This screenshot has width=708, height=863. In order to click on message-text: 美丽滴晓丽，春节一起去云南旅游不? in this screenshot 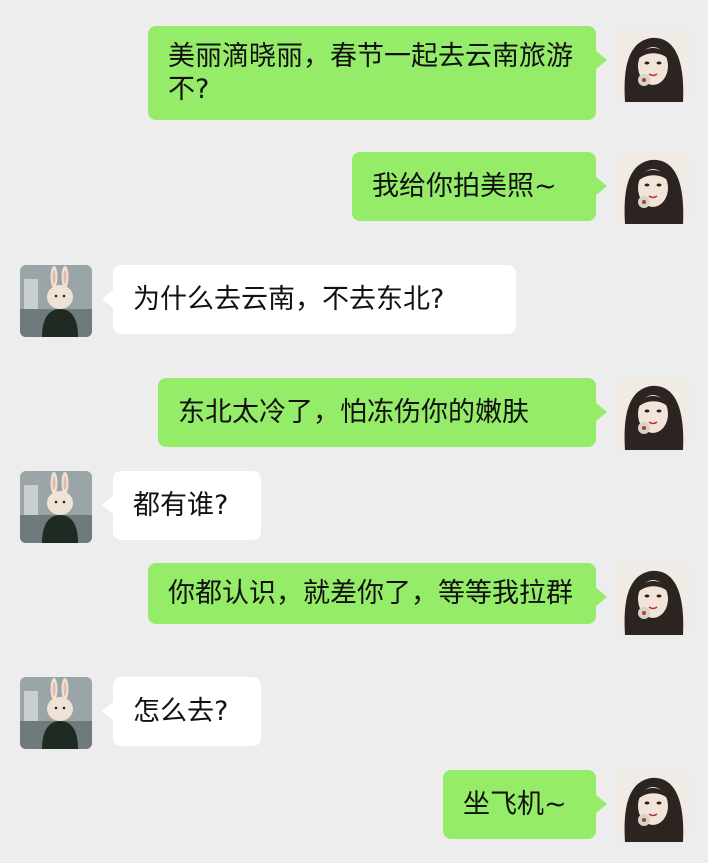, I will do `click(370, 73)`.